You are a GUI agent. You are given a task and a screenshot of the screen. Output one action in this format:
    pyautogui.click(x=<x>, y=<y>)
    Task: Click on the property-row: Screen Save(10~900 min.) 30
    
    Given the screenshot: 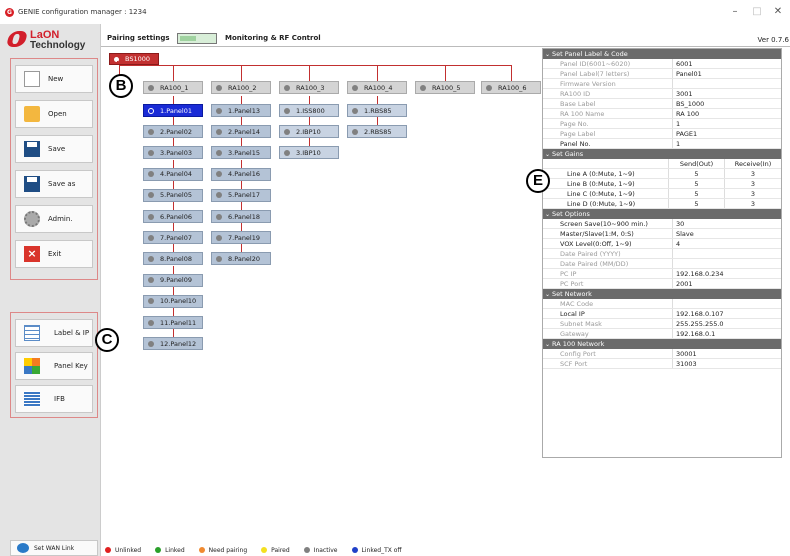 What is the action you would take?
    pyautogui.click(x=662, y=224)
    